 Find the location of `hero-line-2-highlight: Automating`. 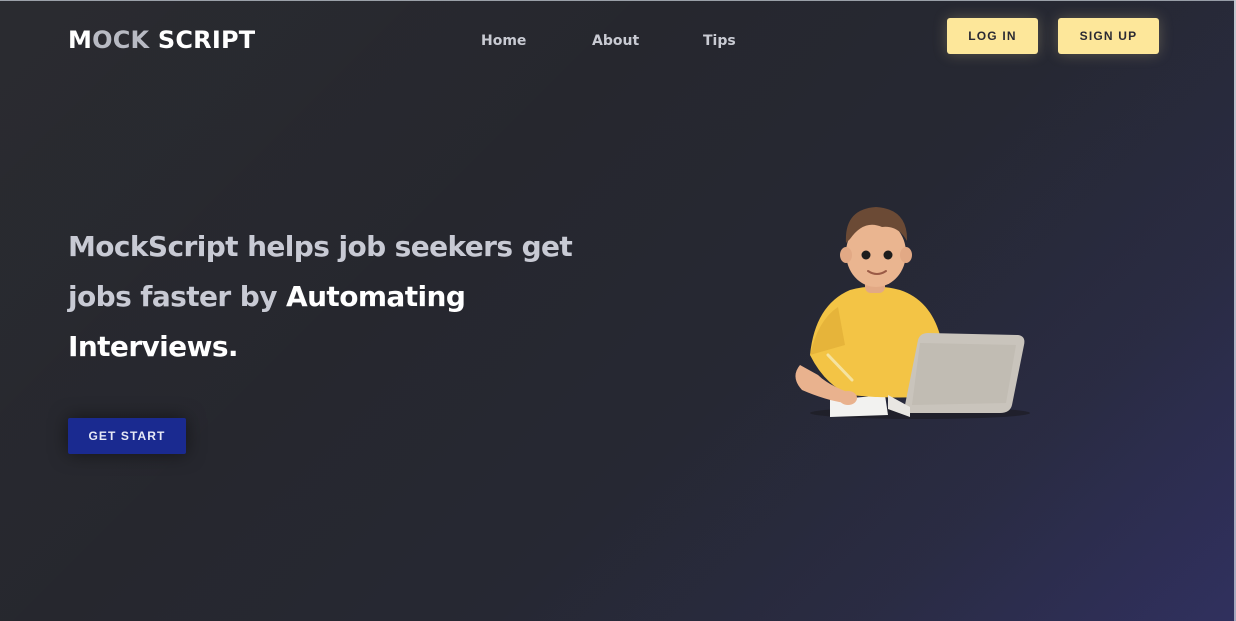

hero-line-2-highlight: Automating is located at coordinates (376, 296).